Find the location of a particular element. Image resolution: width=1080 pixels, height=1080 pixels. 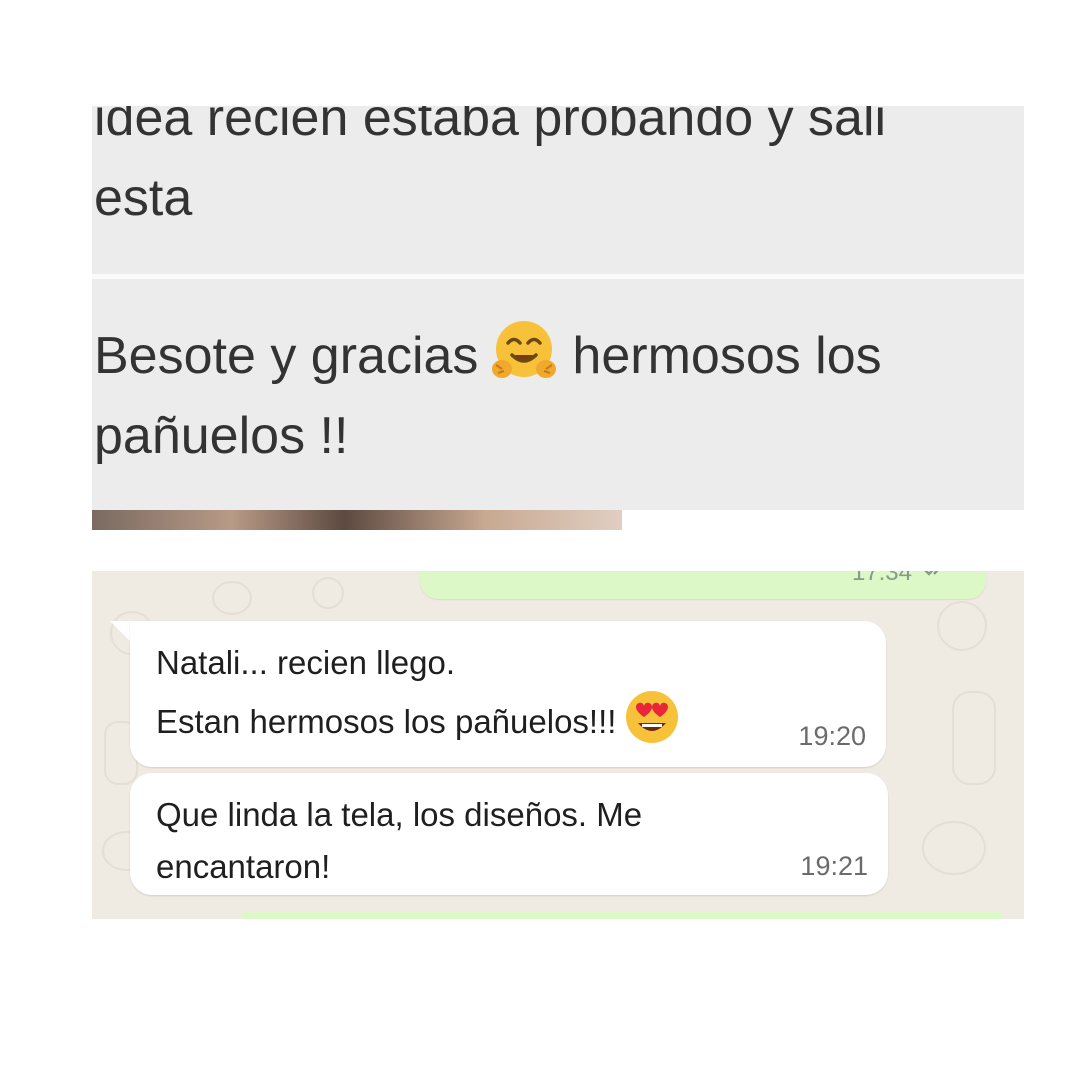

outgoing-message-peek is located at coordinates (622, 915).